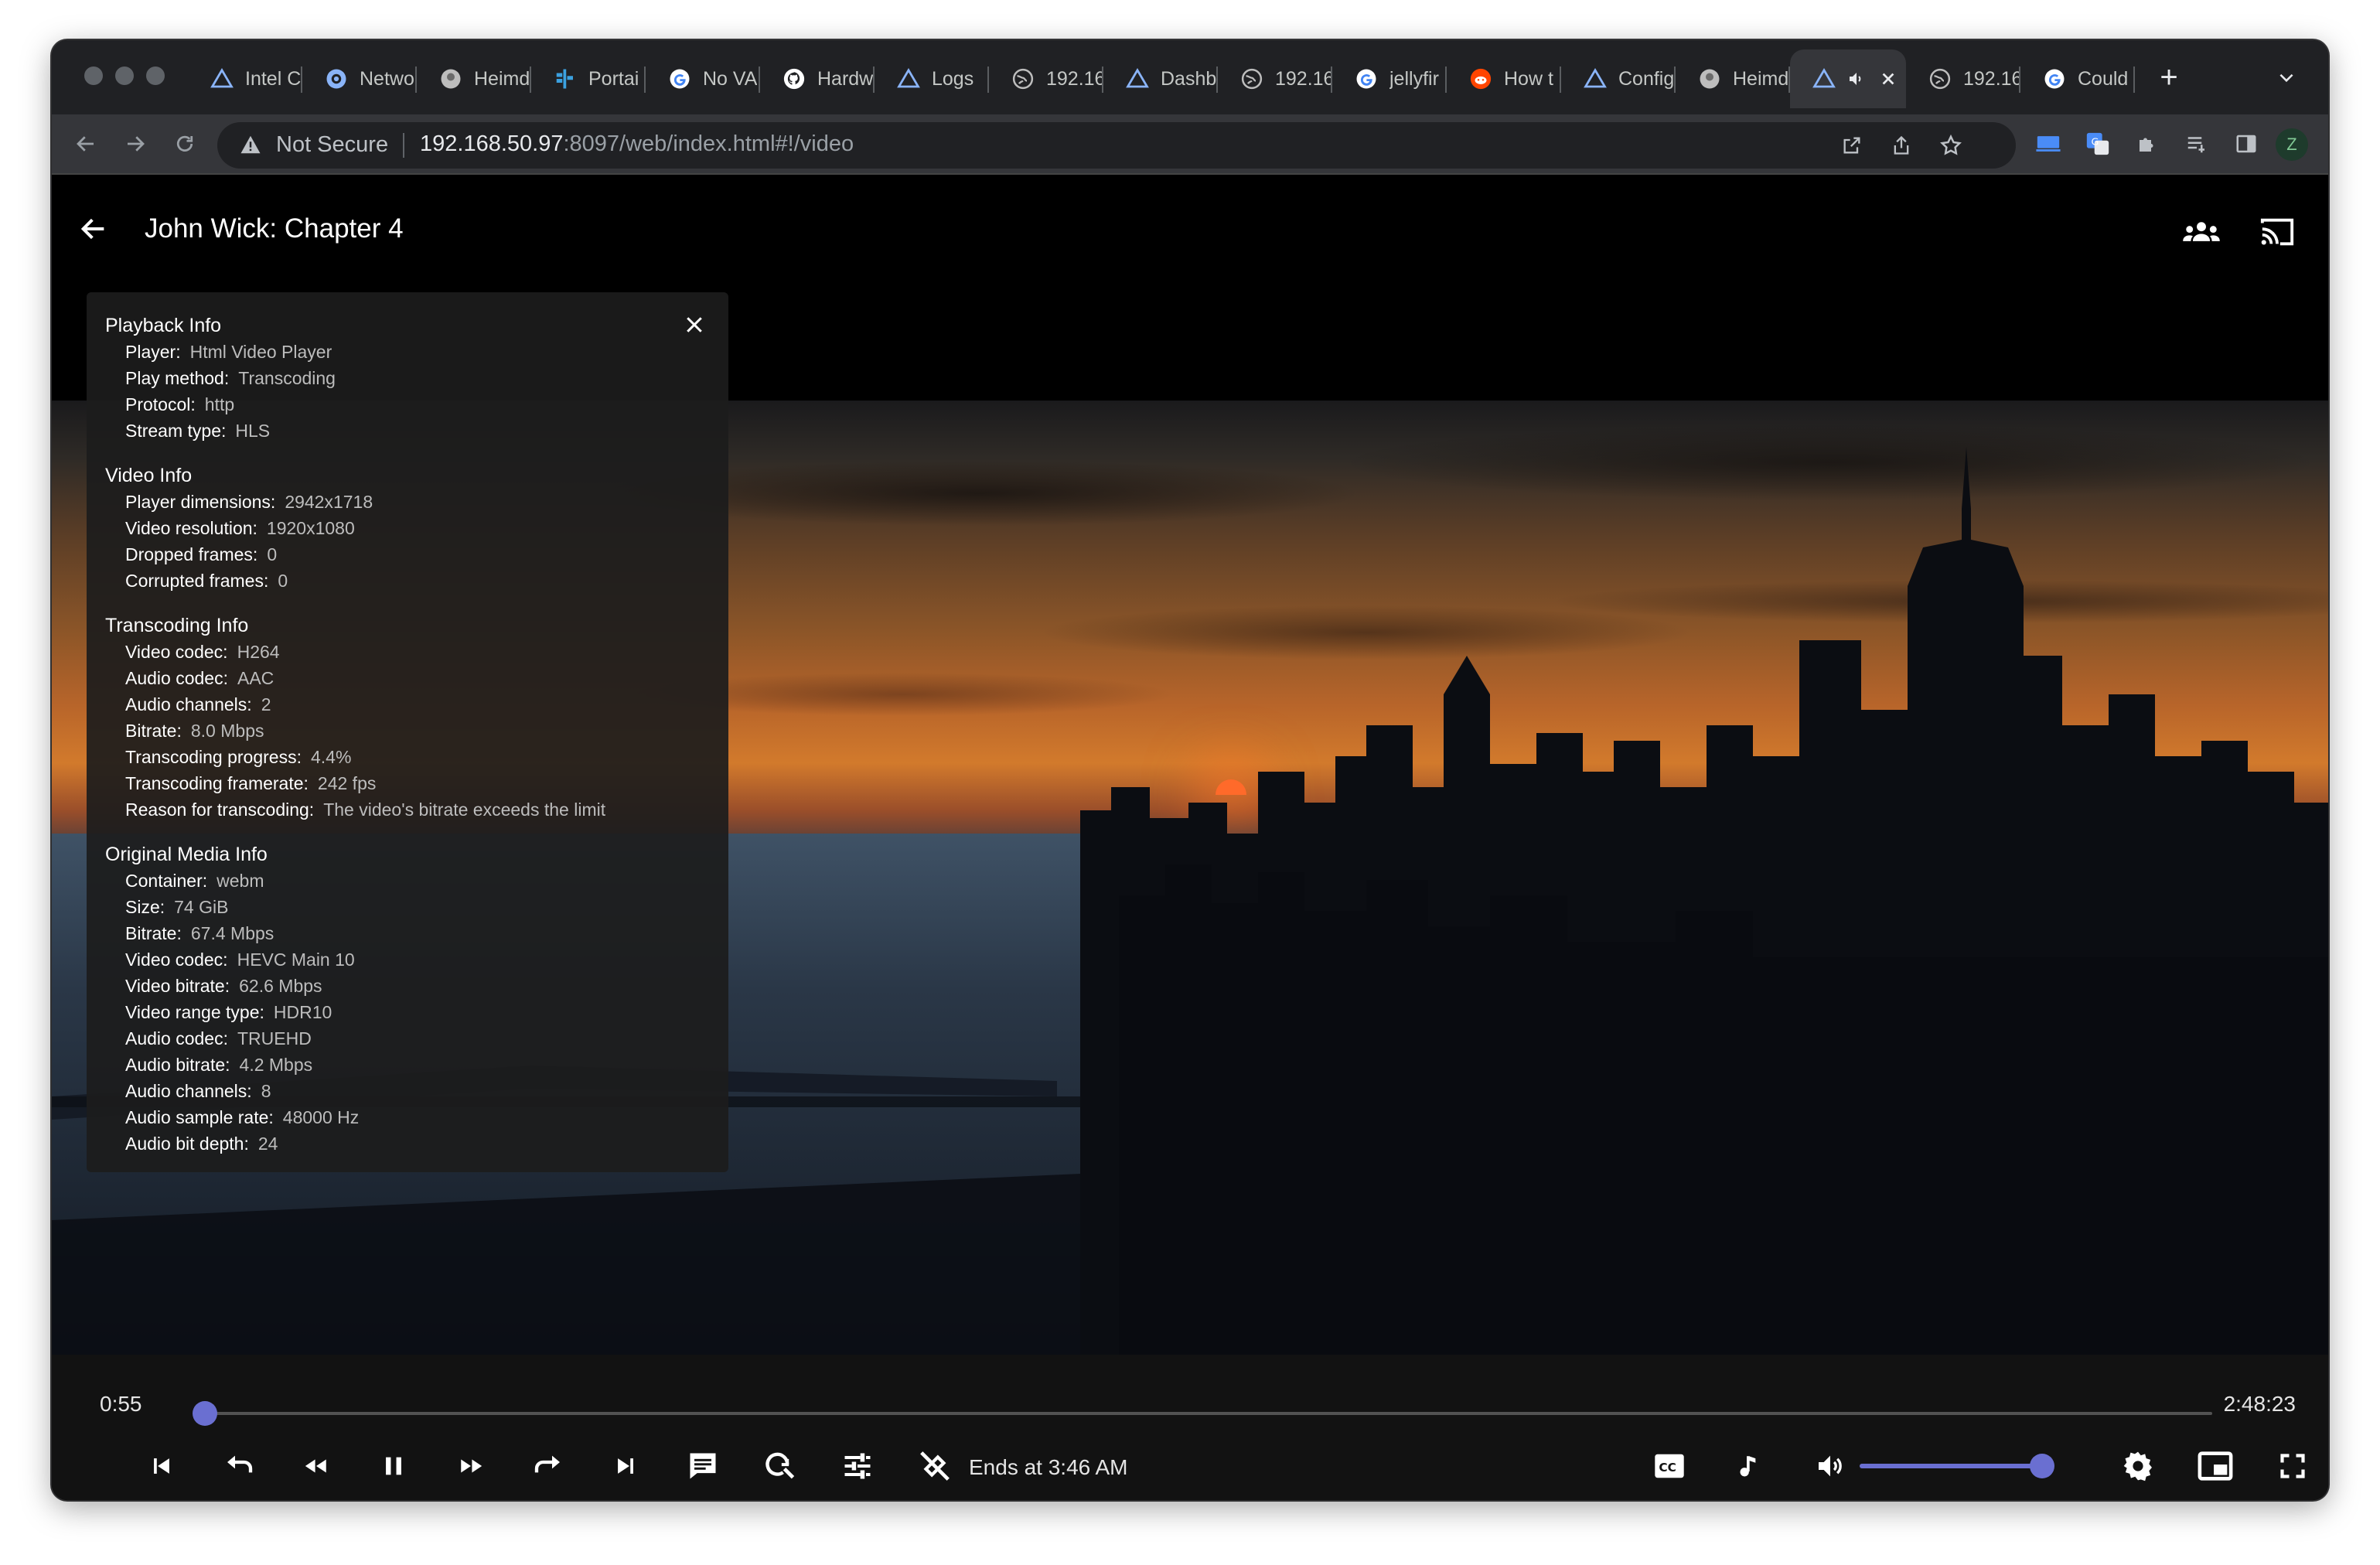 Image resolution: width=2380 pixels, height=1565 pixels. Describe the element at coordinates (2138, 1466) in the screenshot. I see `settings-button` at that location.